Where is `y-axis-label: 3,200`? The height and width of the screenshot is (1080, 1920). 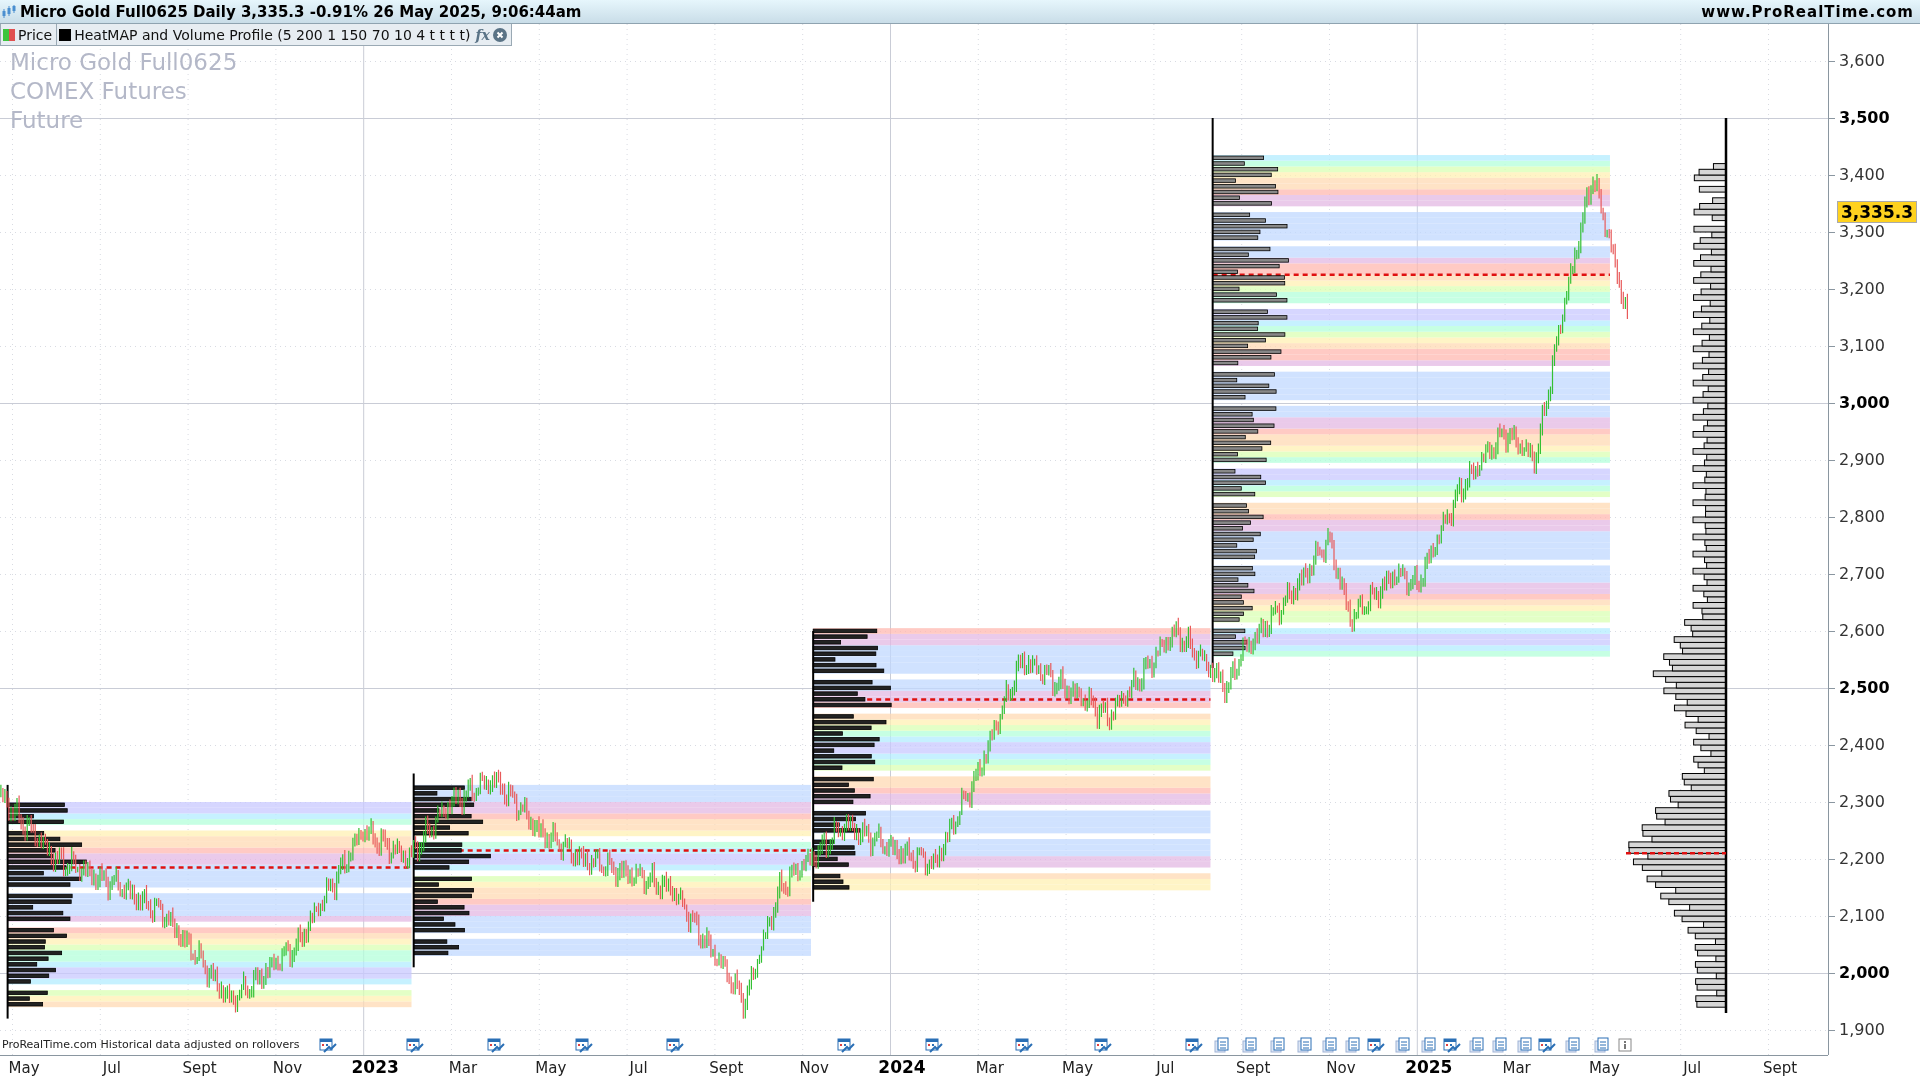 y-axis-label: 3,200 is located at coordinates (1862, 289).